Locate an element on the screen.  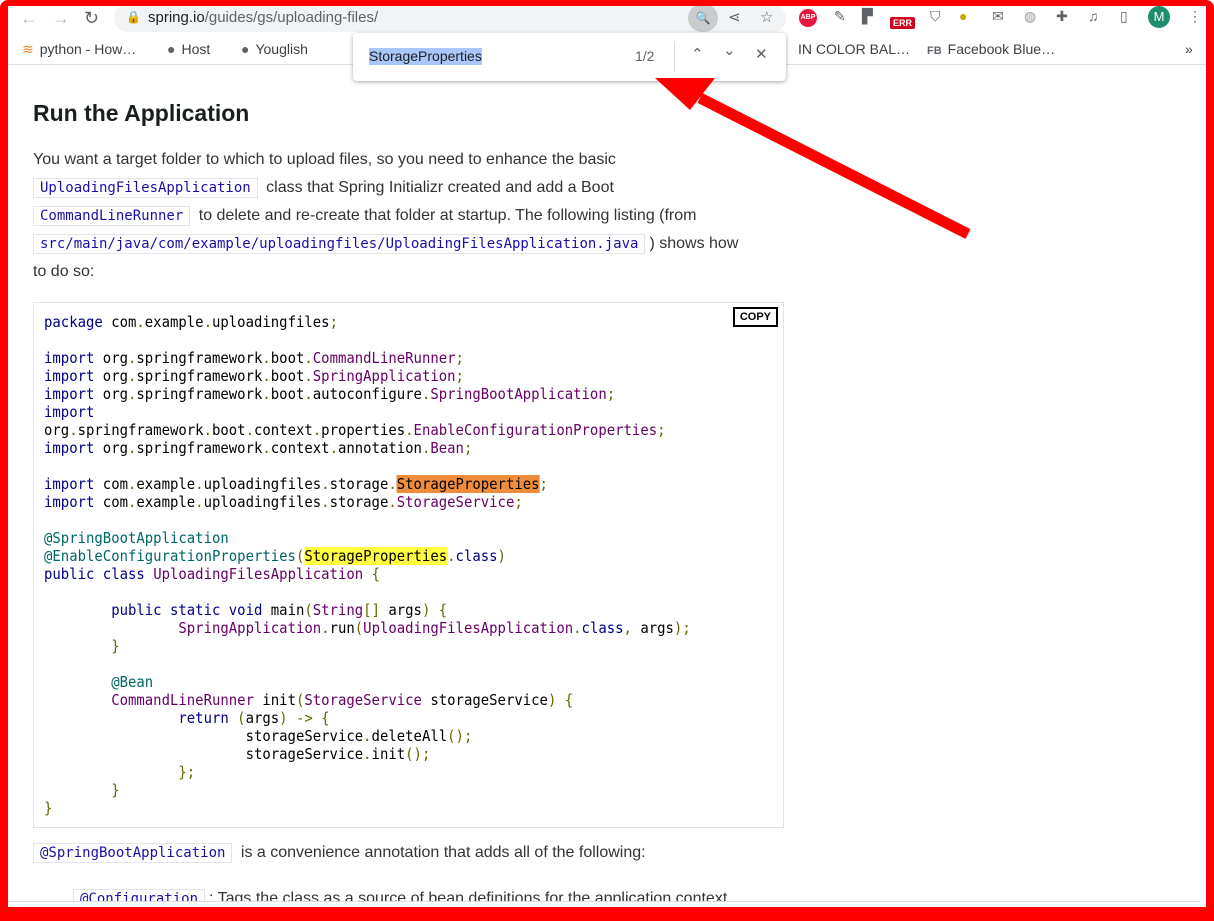
annotation-frame-bottom is located at coordinates (607, 914).